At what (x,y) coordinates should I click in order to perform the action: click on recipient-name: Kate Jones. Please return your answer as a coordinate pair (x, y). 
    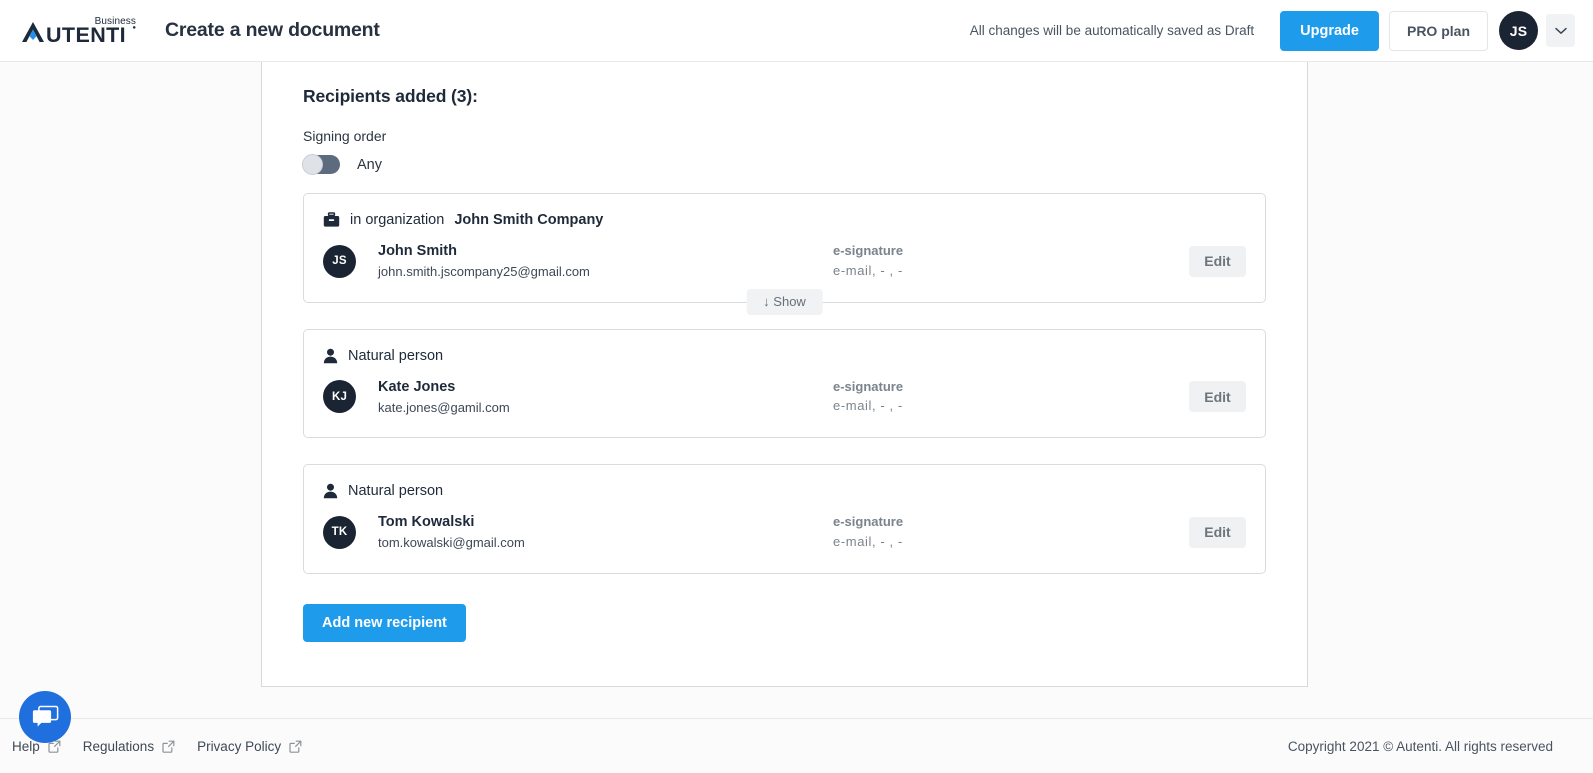
    Looking at the image, I should click on (417, 386).